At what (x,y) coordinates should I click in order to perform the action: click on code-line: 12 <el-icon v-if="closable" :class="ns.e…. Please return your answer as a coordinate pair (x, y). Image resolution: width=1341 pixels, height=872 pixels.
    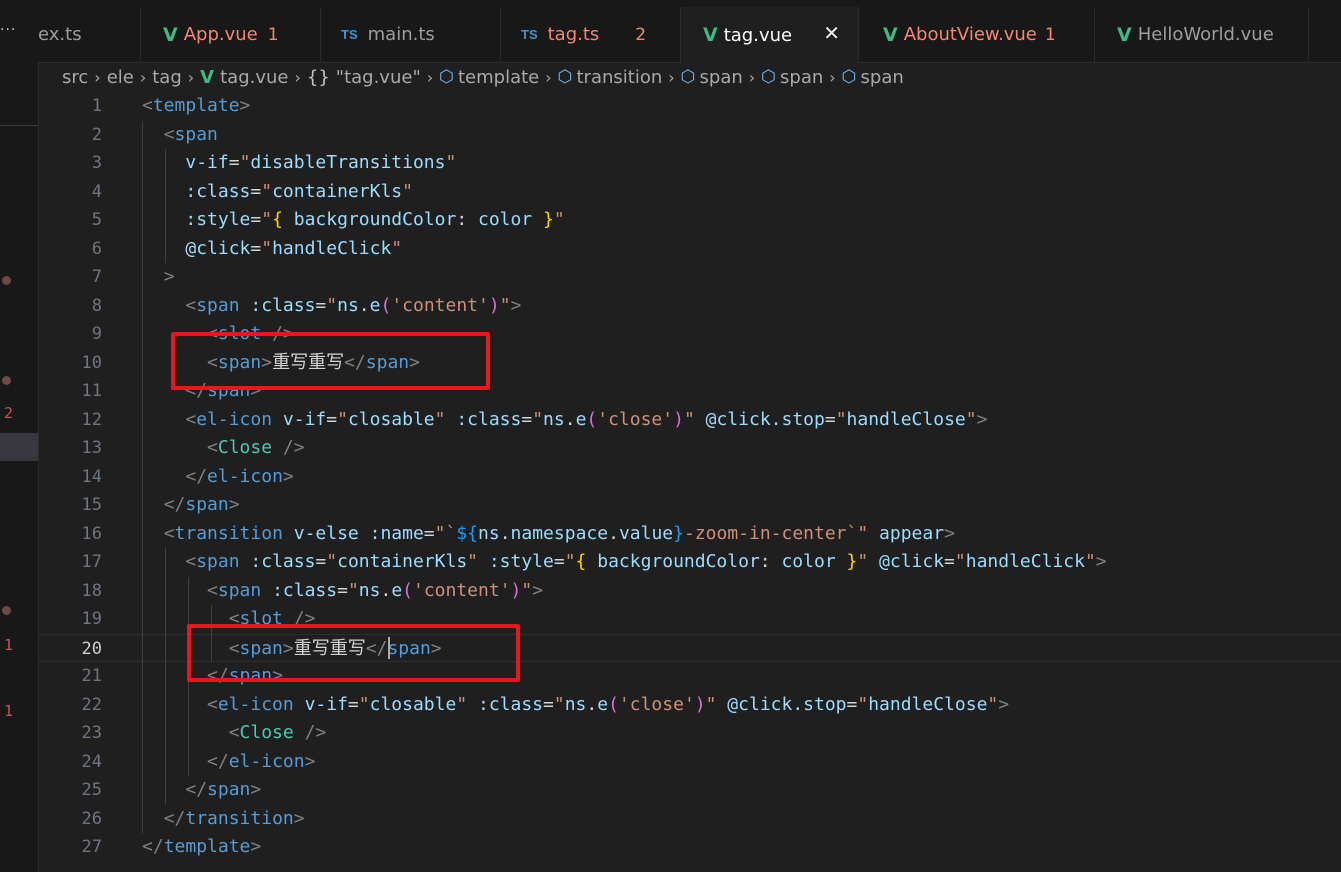
    Looking at the image, I should click on (689, 420).